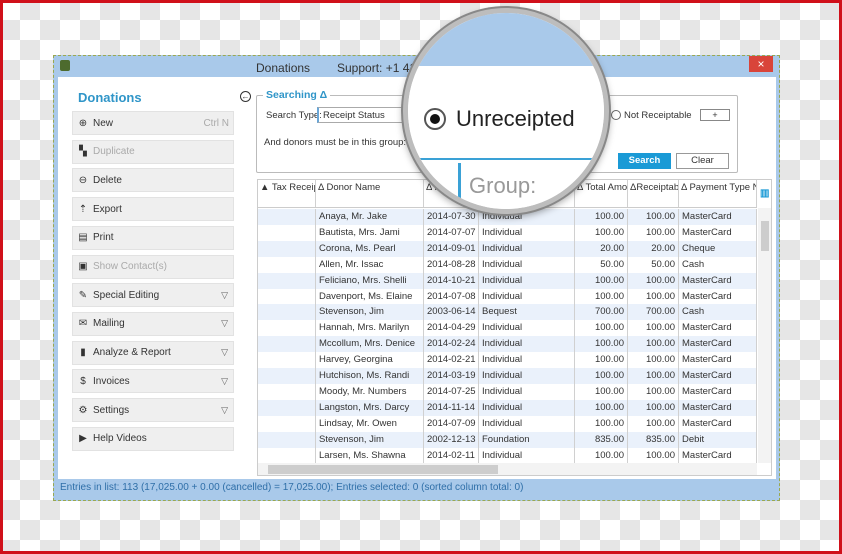 This screenshot has width=842, height=554. Describe the element at coordinates (451, 280) in the screenshot. I see `table-cell: 2014-10-21` at that location.